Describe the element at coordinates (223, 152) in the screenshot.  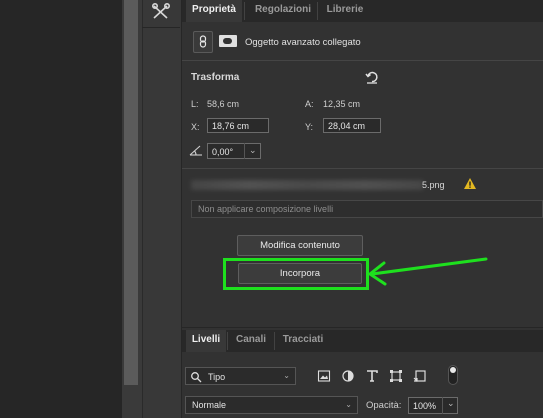
I see `angle-value: 0,00°` at that location.